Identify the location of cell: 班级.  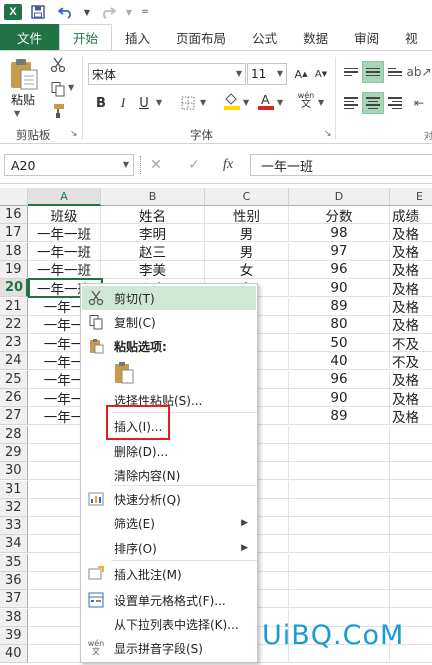
(64, 215).